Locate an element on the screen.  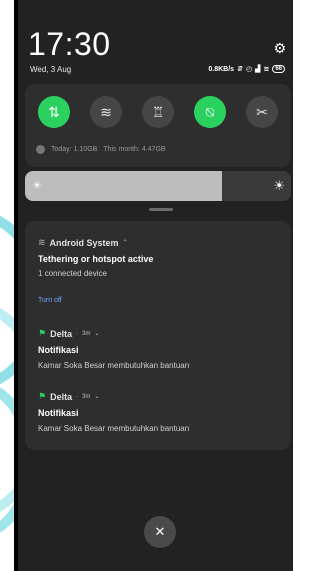
data-usage-icon is located at coordinates (40, 149).